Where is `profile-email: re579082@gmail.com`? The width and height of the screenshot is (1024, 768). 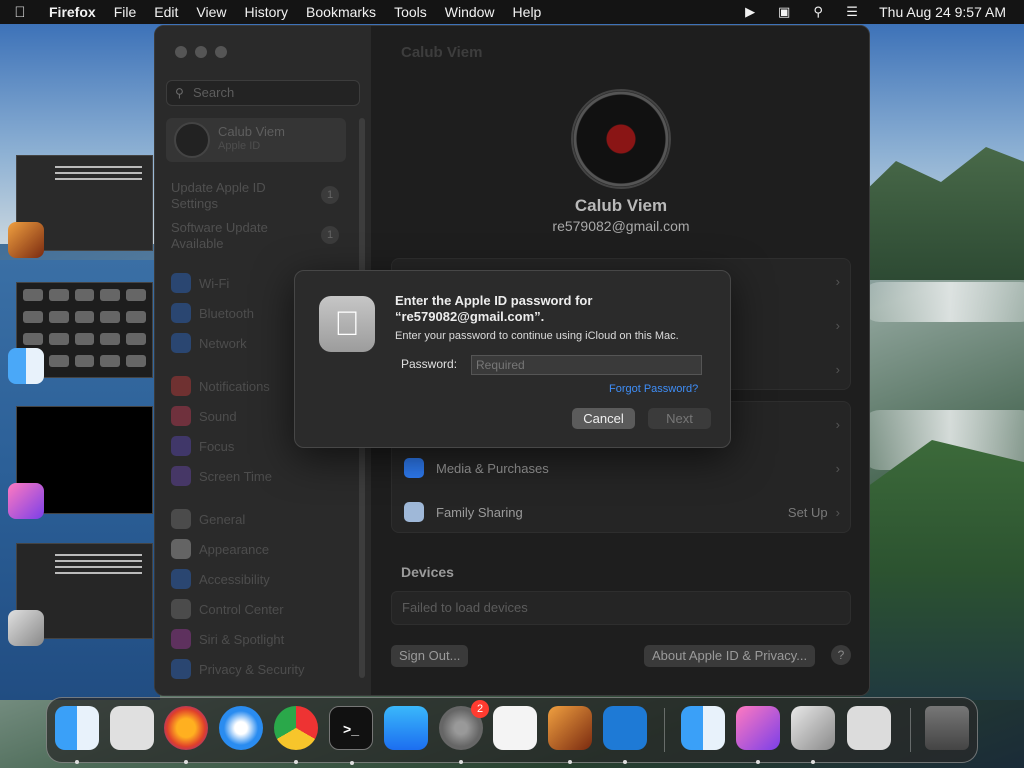 profile-email: re579082@gmail.com is located at coordinates (621, 226).